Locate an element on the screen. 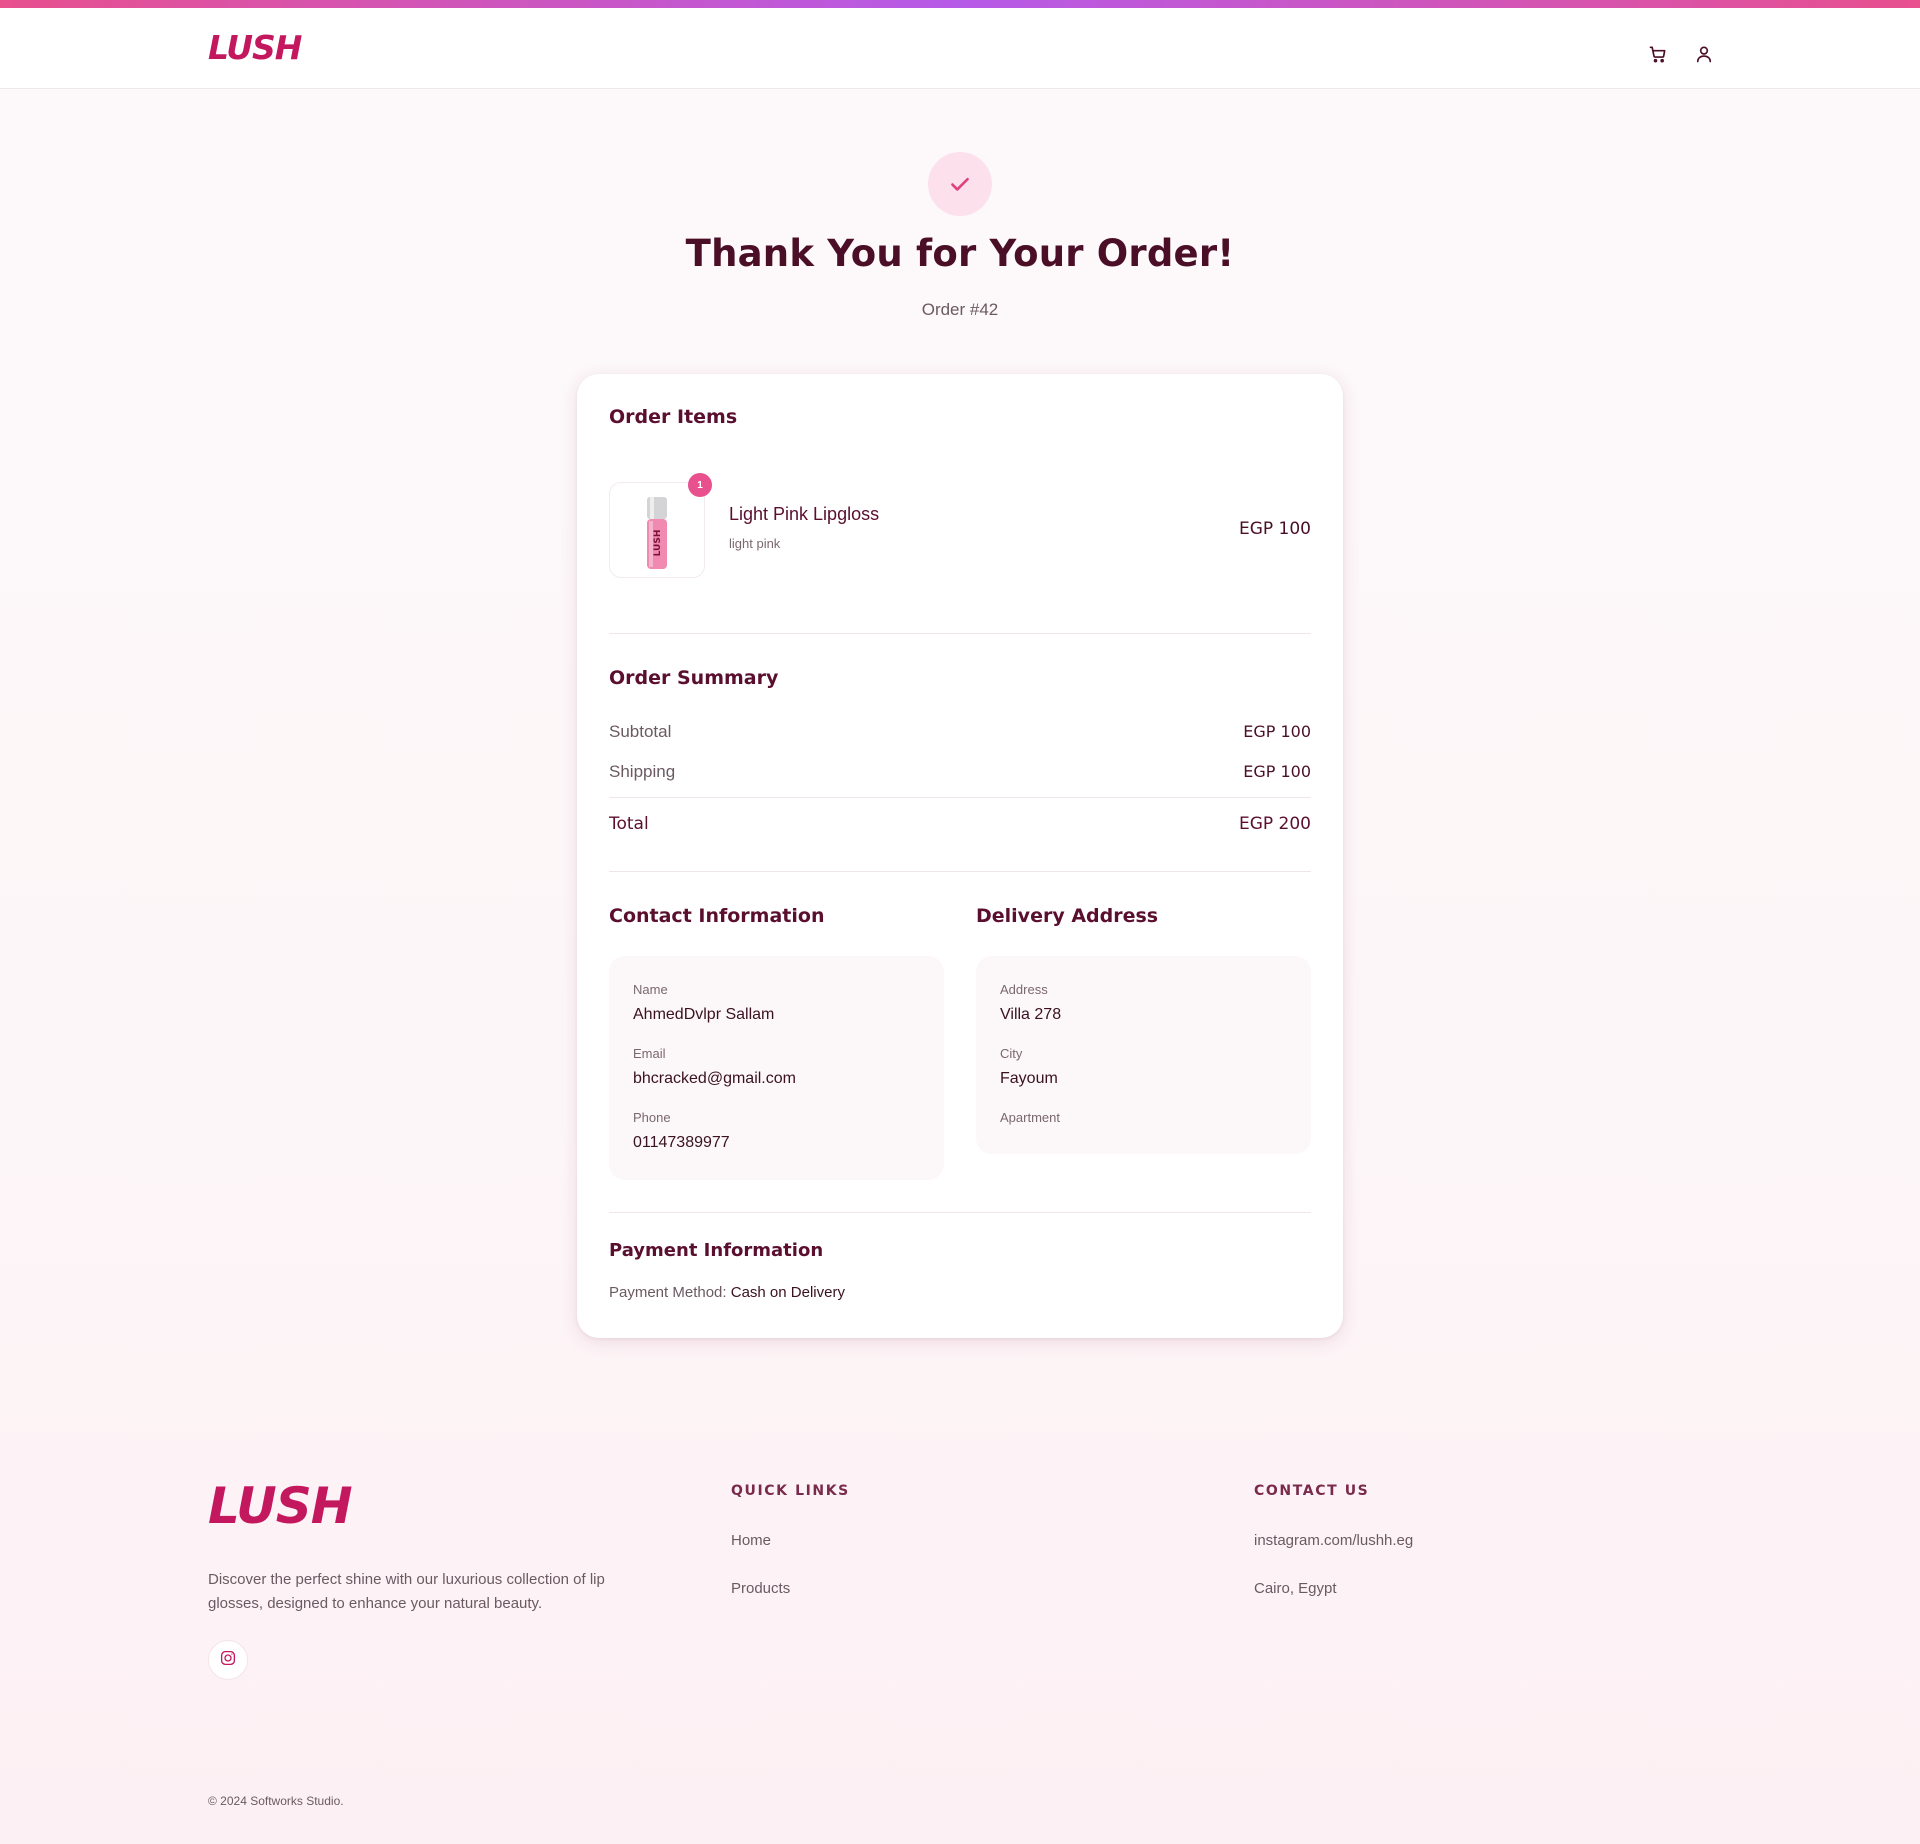 This screenshot has height=1844, width=1920. page-title: Thank You for Your Order! is located at coordinates (960, 253).